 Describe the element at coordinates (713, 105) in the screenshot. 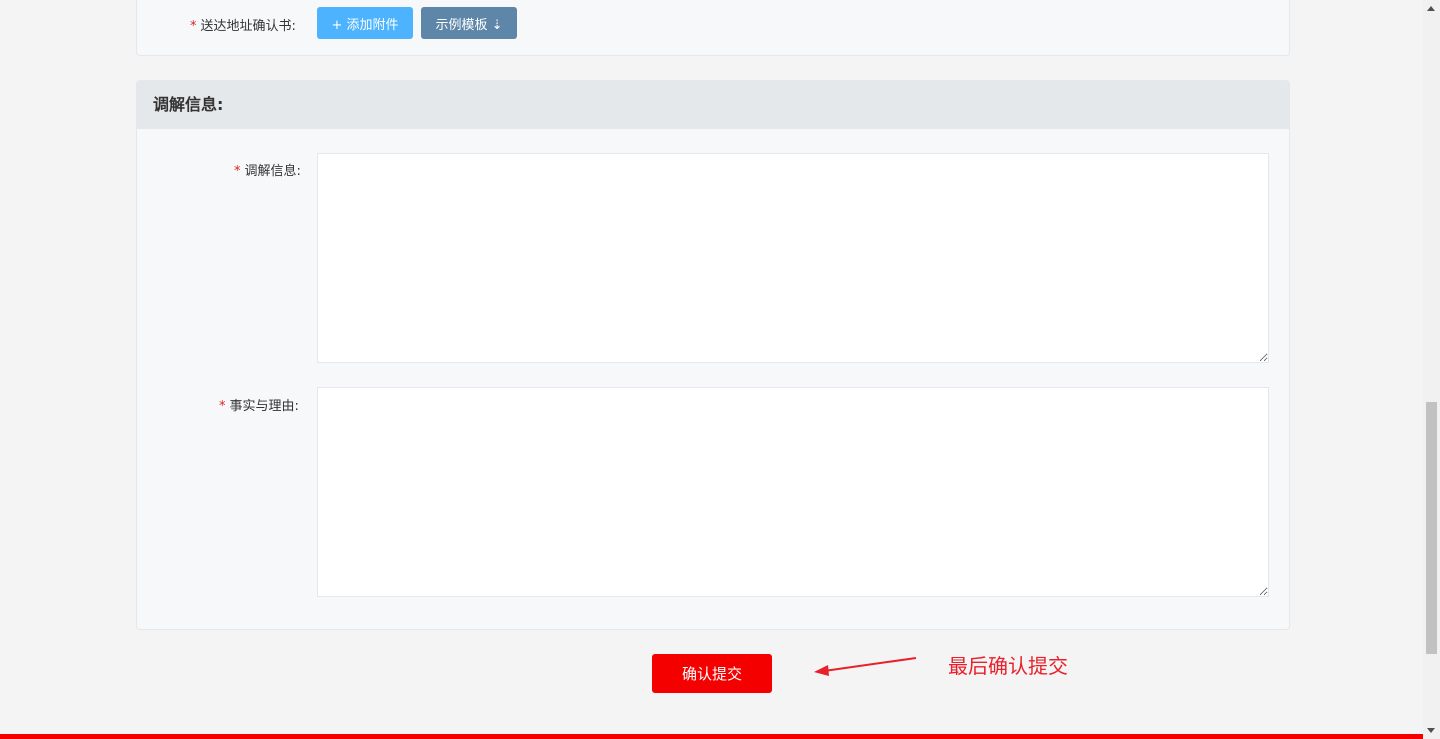

I see `mediation-section-title: 调解信息:` at that location.